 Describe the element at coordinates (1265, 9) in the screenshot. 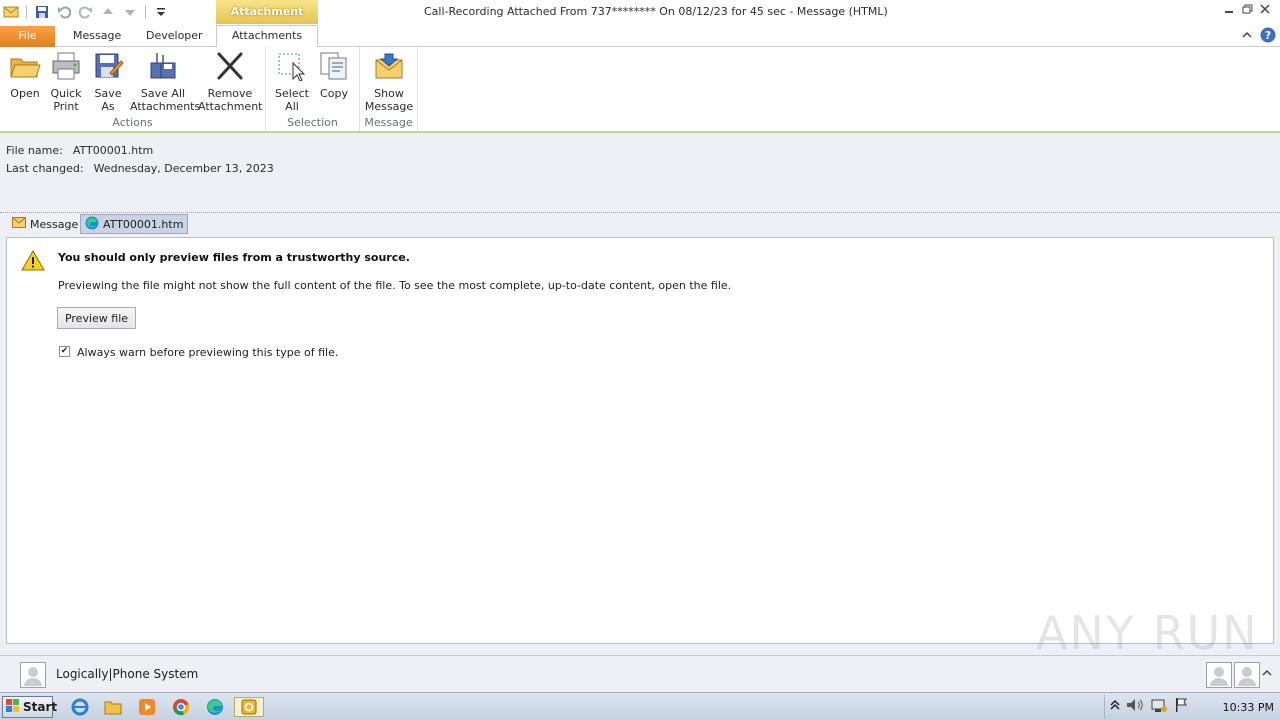

I see `close-icon` at that location.